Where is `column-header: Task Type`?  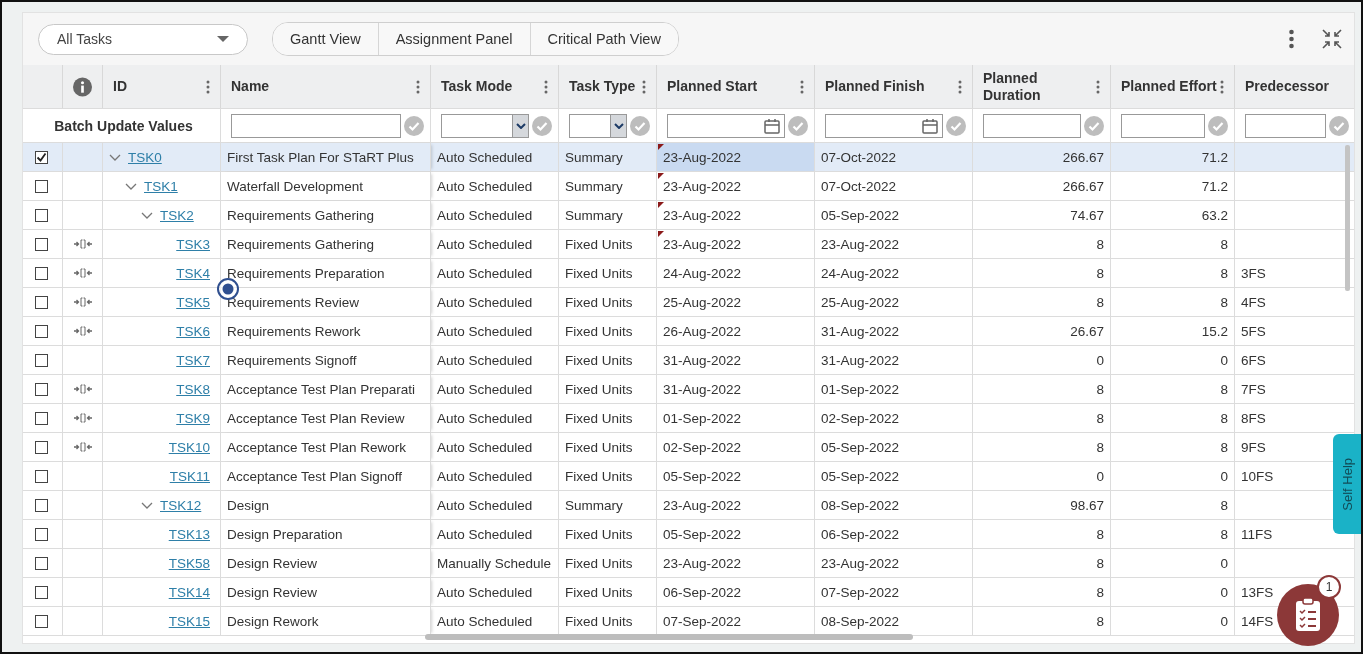 column-header: Task Type is located at coordinates (602, 86).